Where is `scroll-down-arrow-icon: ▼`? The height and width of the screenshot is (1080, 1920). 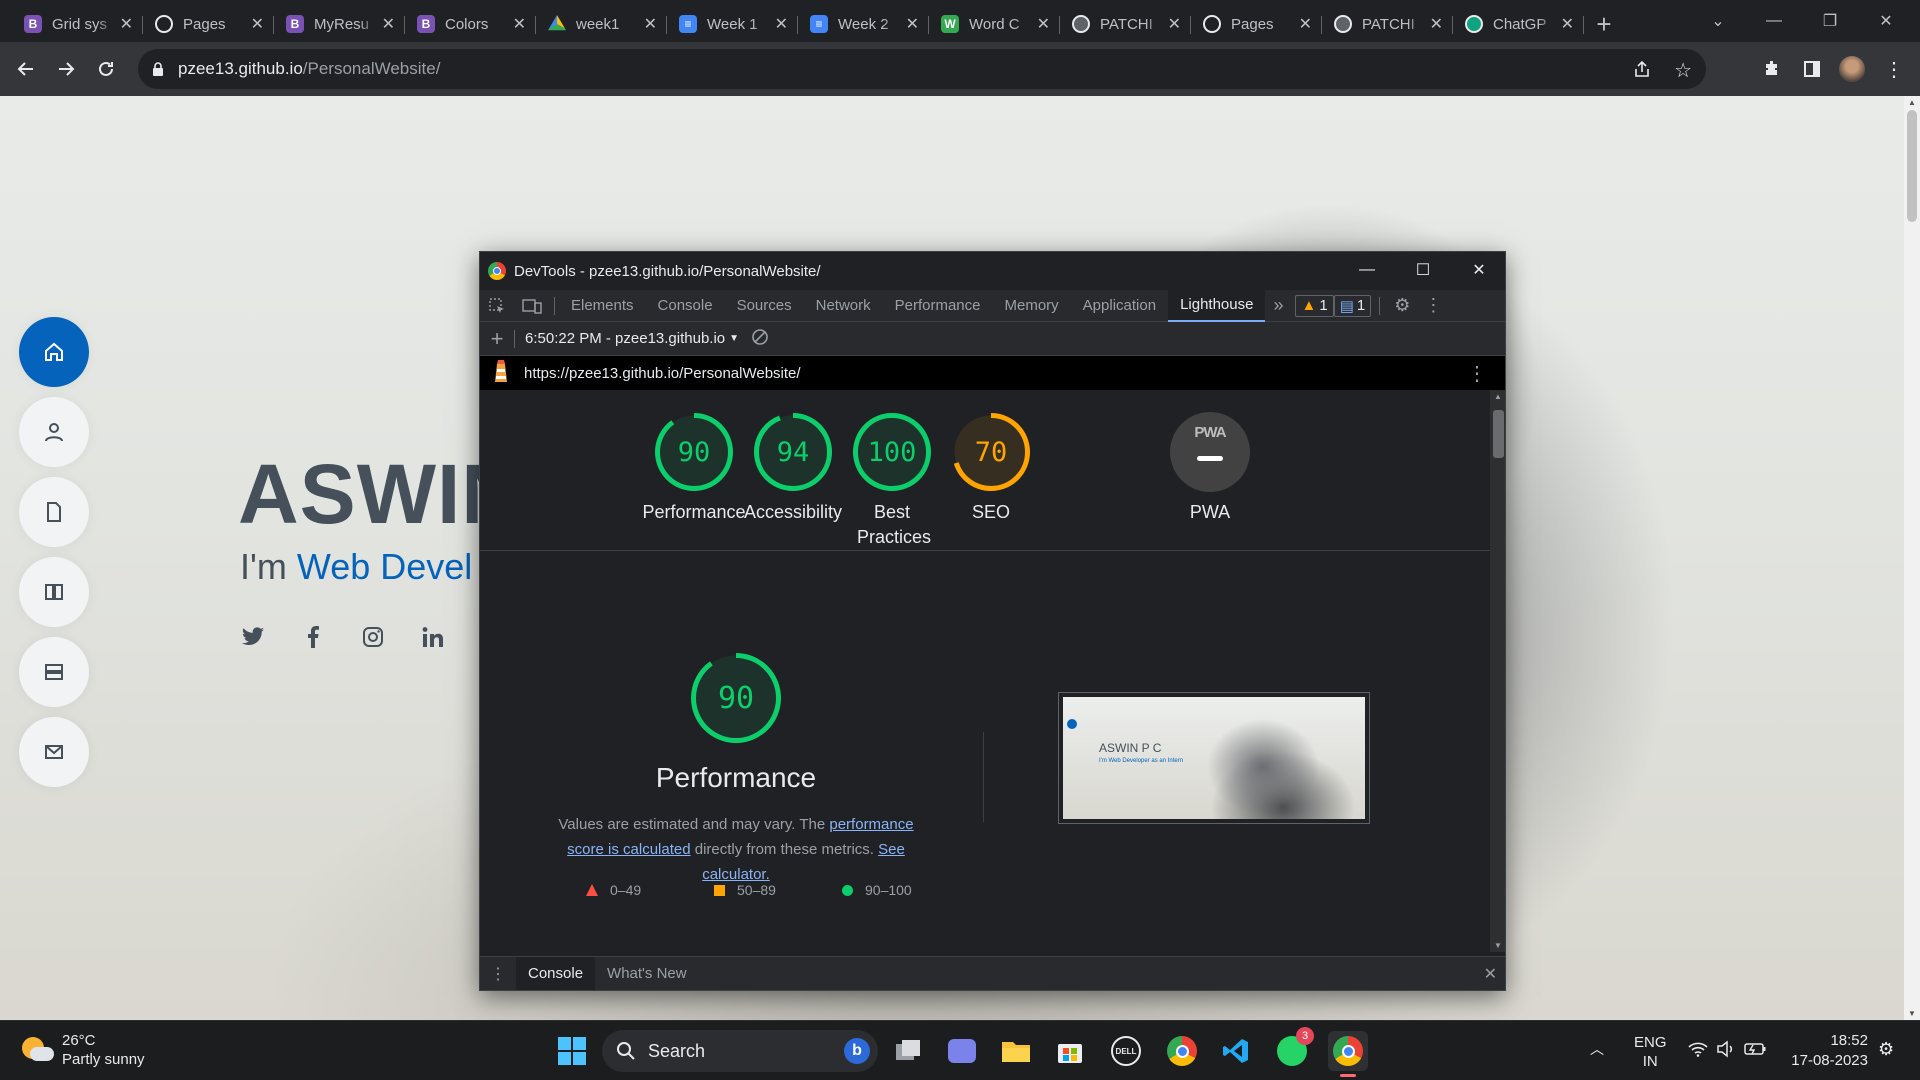 scroll-down-arrow-icon: ▼ is located at coordinates (1912, 1013).